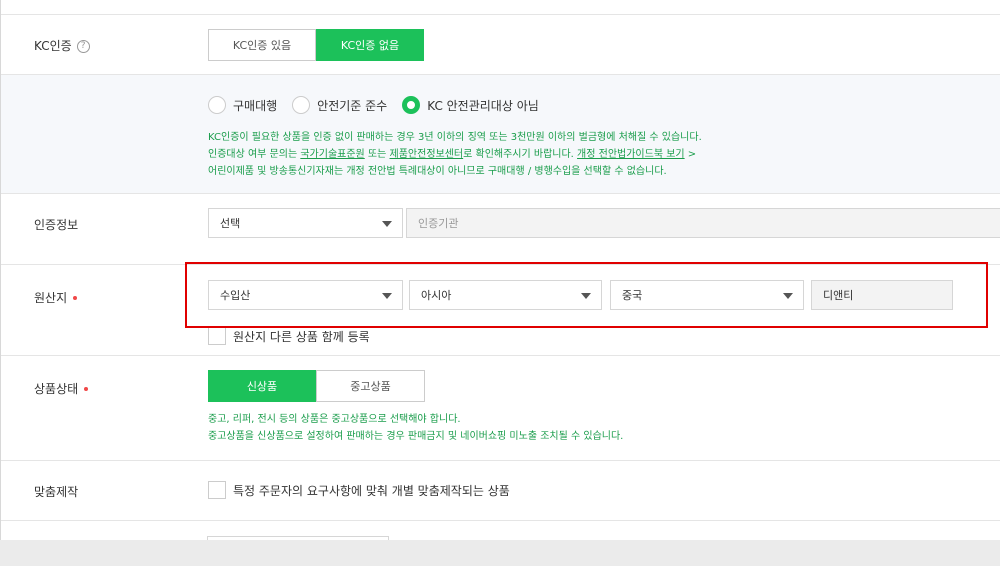 This screenshot has height=566, width=1000. I want to click on cert-select: 선택, so click(305, 223).